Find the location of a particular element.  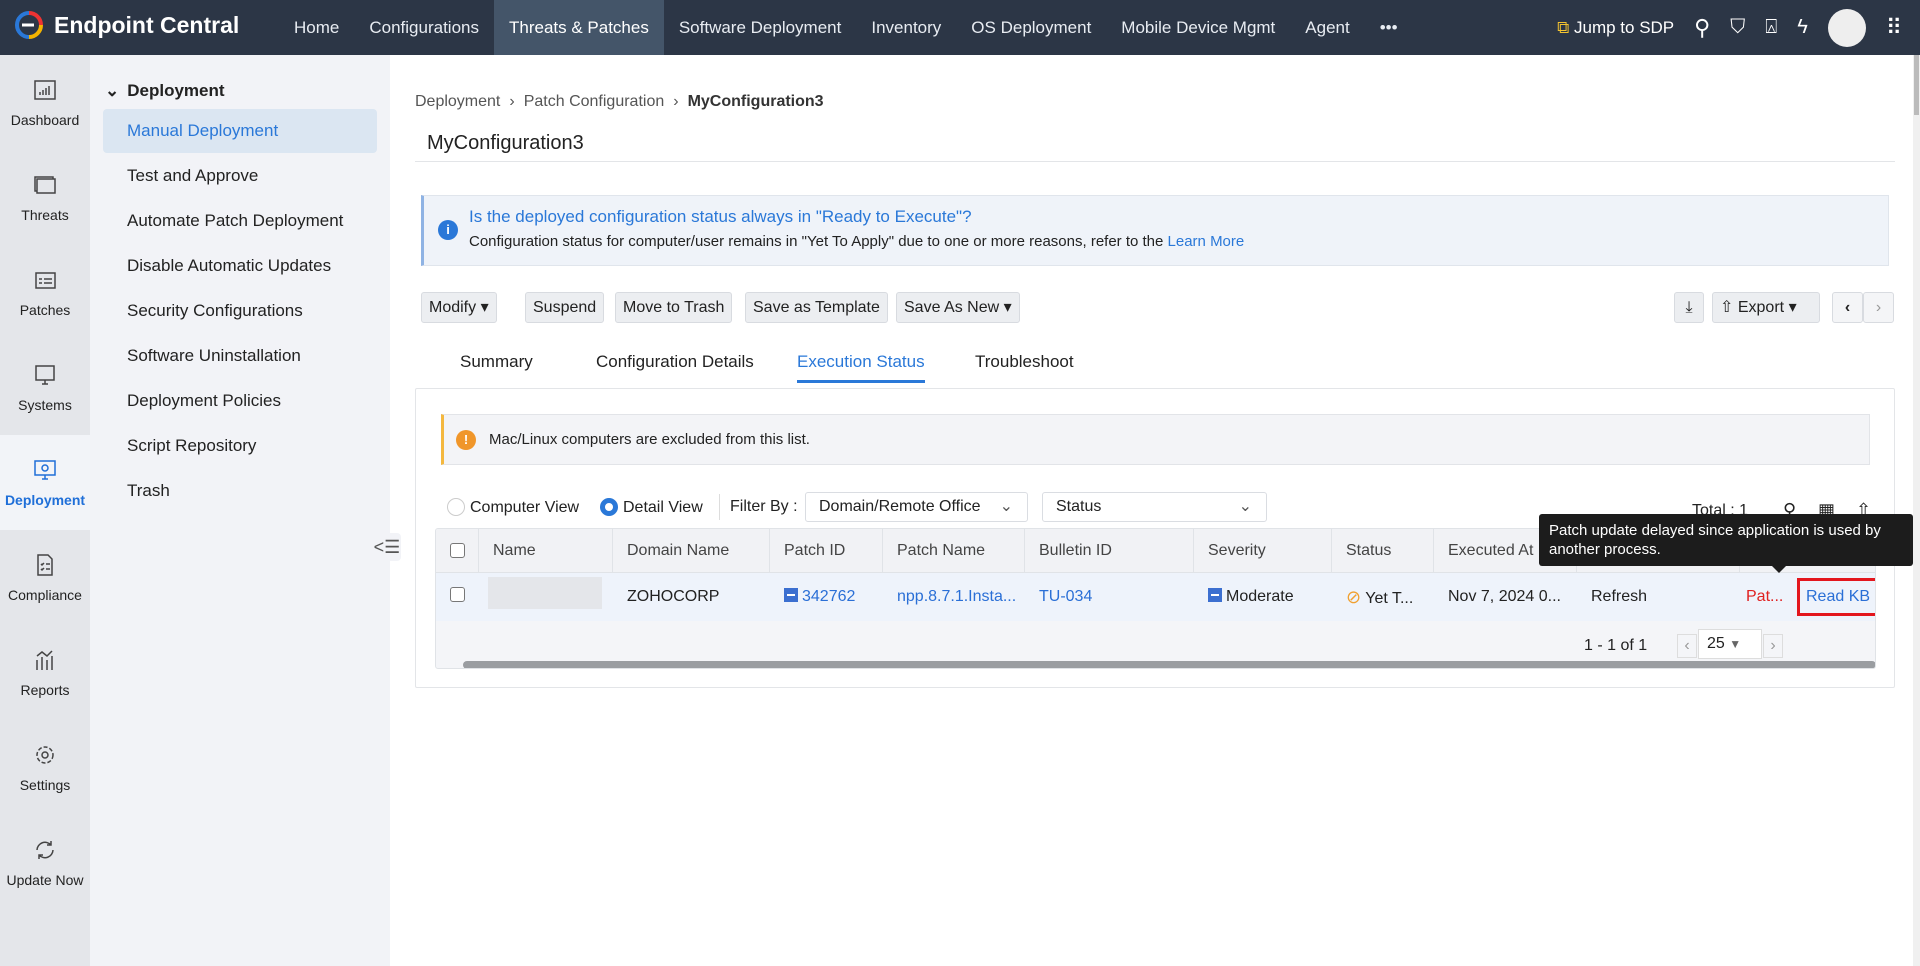

save-as-new-button: Save As New ▾ is located at coordinates (958, 307).